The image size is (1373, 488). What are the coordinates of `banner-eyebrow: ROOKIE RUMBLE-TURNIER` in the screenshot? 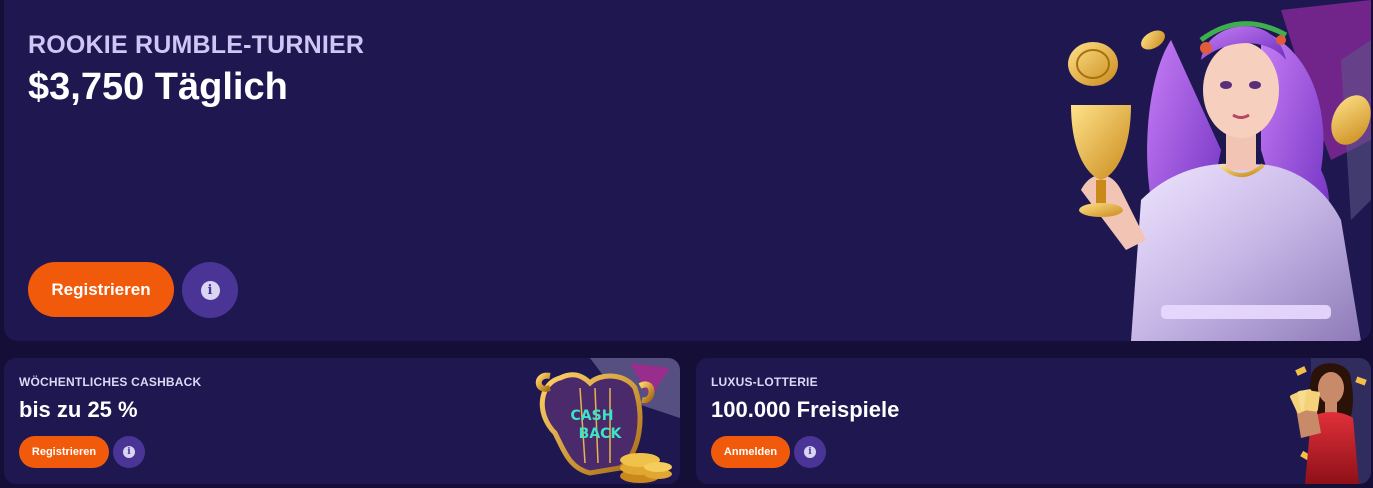 It's located at (196, 45).